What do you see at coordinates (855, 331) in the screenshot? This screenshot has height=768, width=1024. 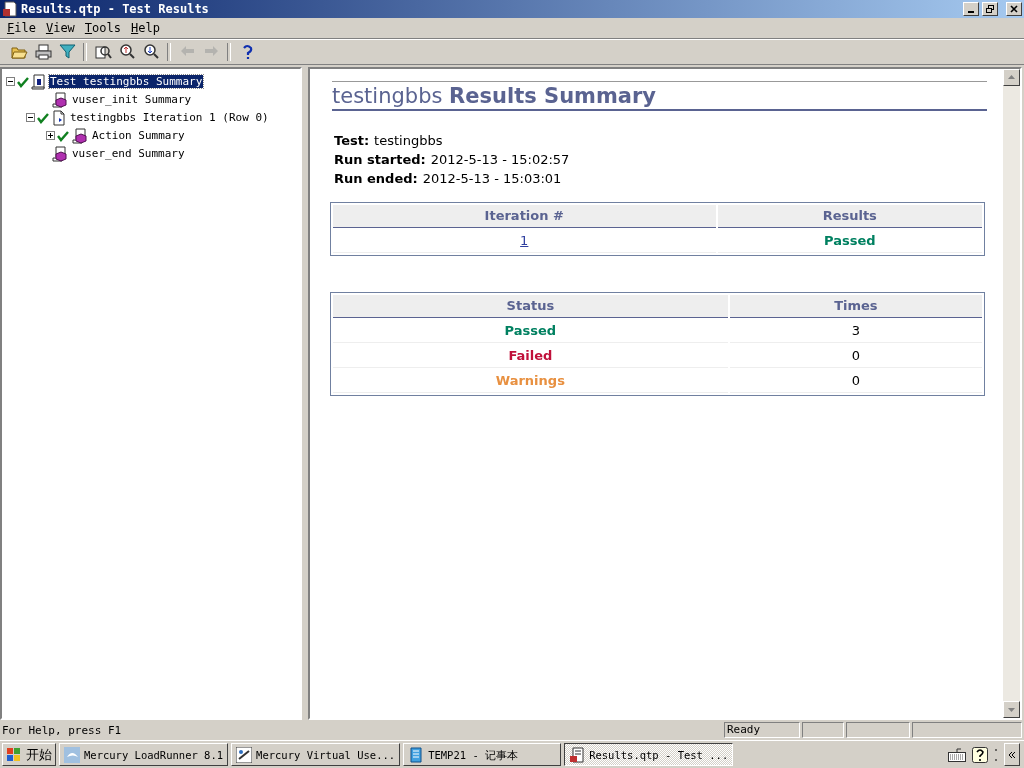 I see `table-cell: 3` at bounding box center [855, 331].